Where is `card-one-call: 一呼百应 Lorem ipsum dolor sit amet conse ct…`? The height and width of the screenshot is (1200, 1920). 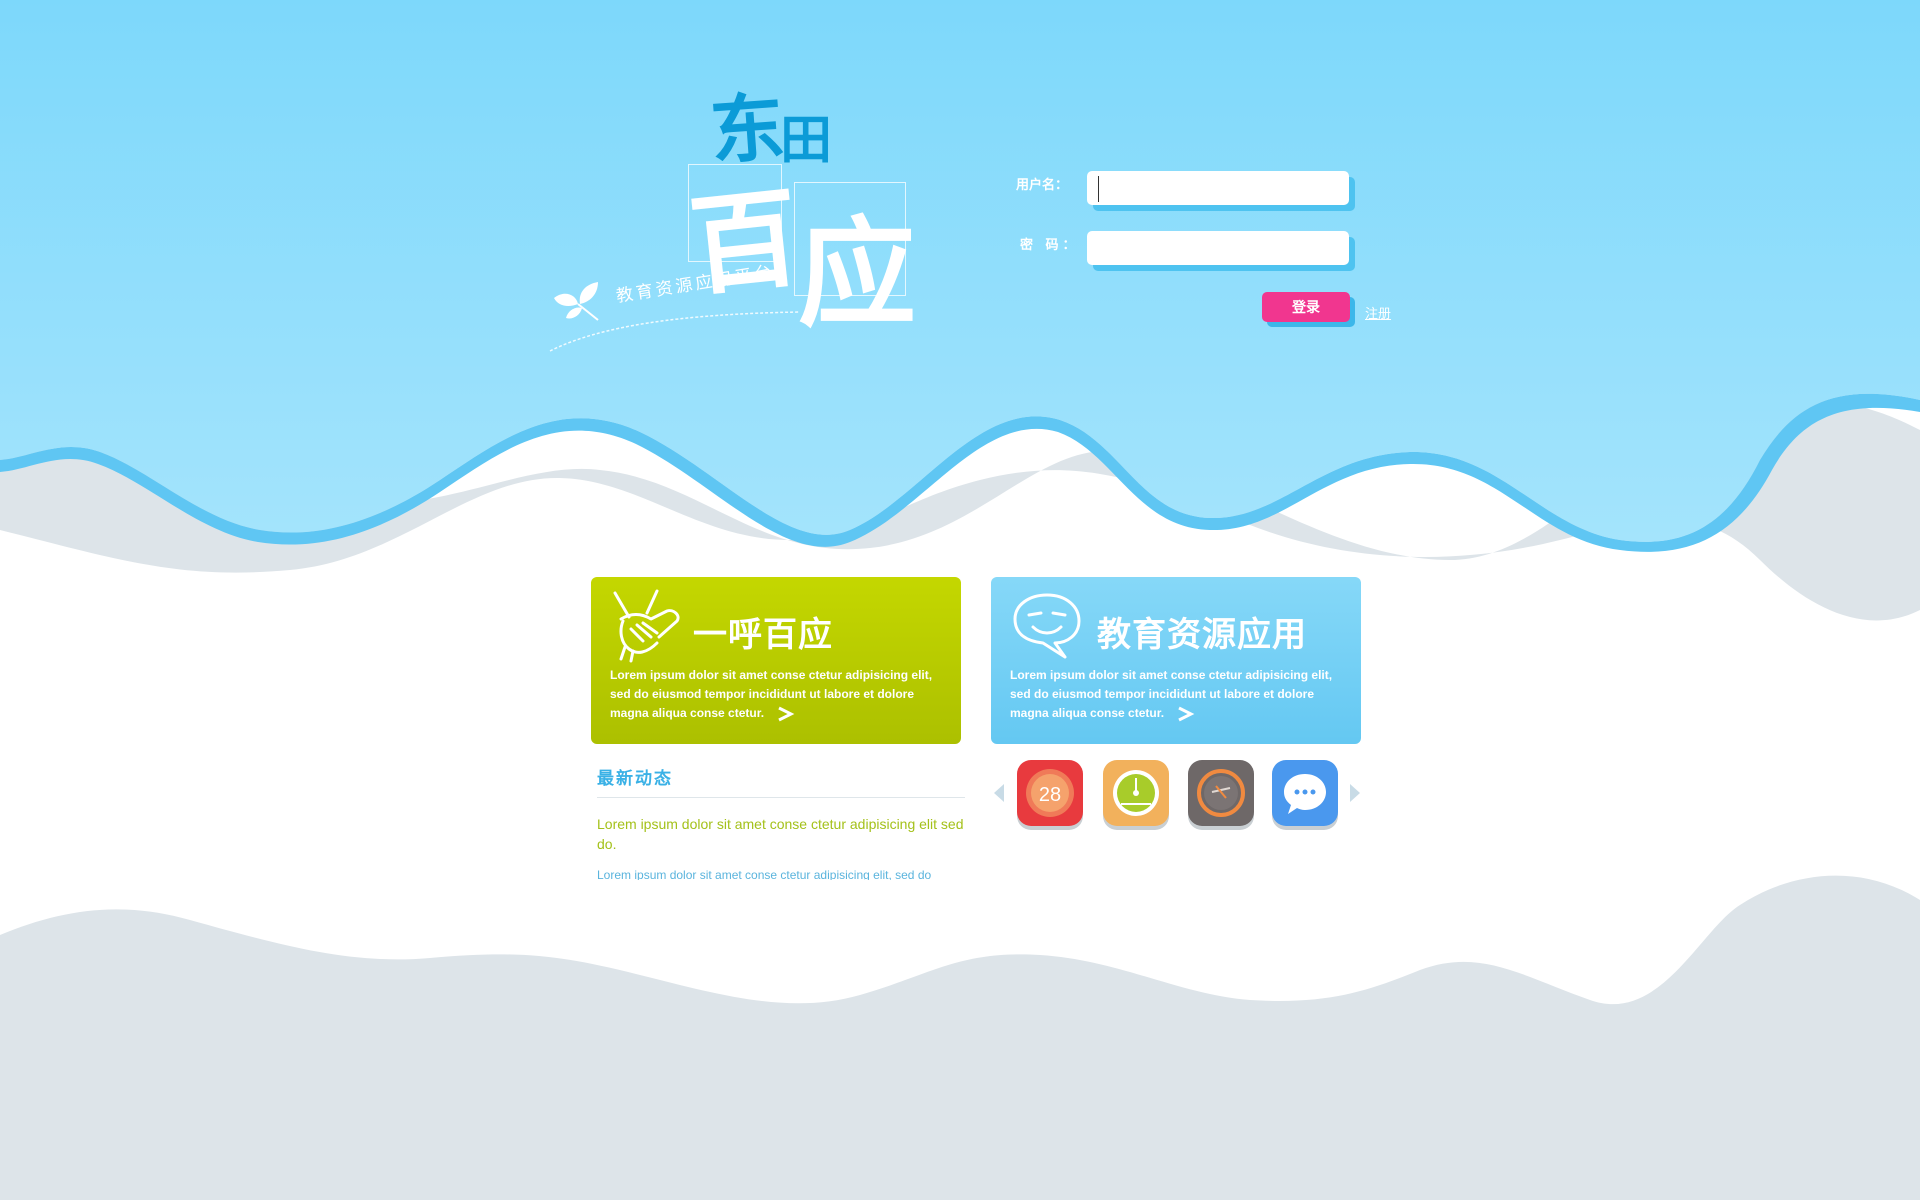
card-one-call: 一呼百应 Lorem ipsum dolor sit amet conse ct… is located at coordinates (776, 660).